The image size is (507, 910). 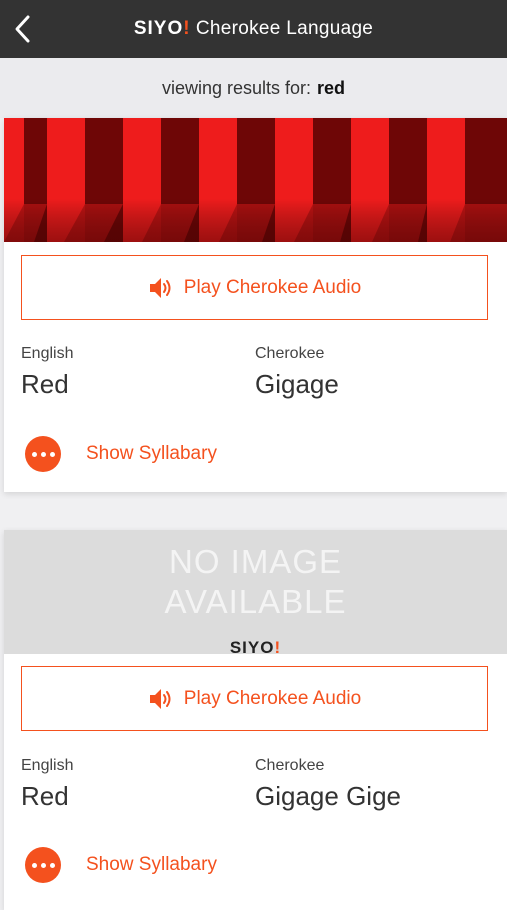 What do you see at coordinates (236, 87) in the screenshot?
I see `results-prefix: viewing results for:` at bounding box center [236, 87].